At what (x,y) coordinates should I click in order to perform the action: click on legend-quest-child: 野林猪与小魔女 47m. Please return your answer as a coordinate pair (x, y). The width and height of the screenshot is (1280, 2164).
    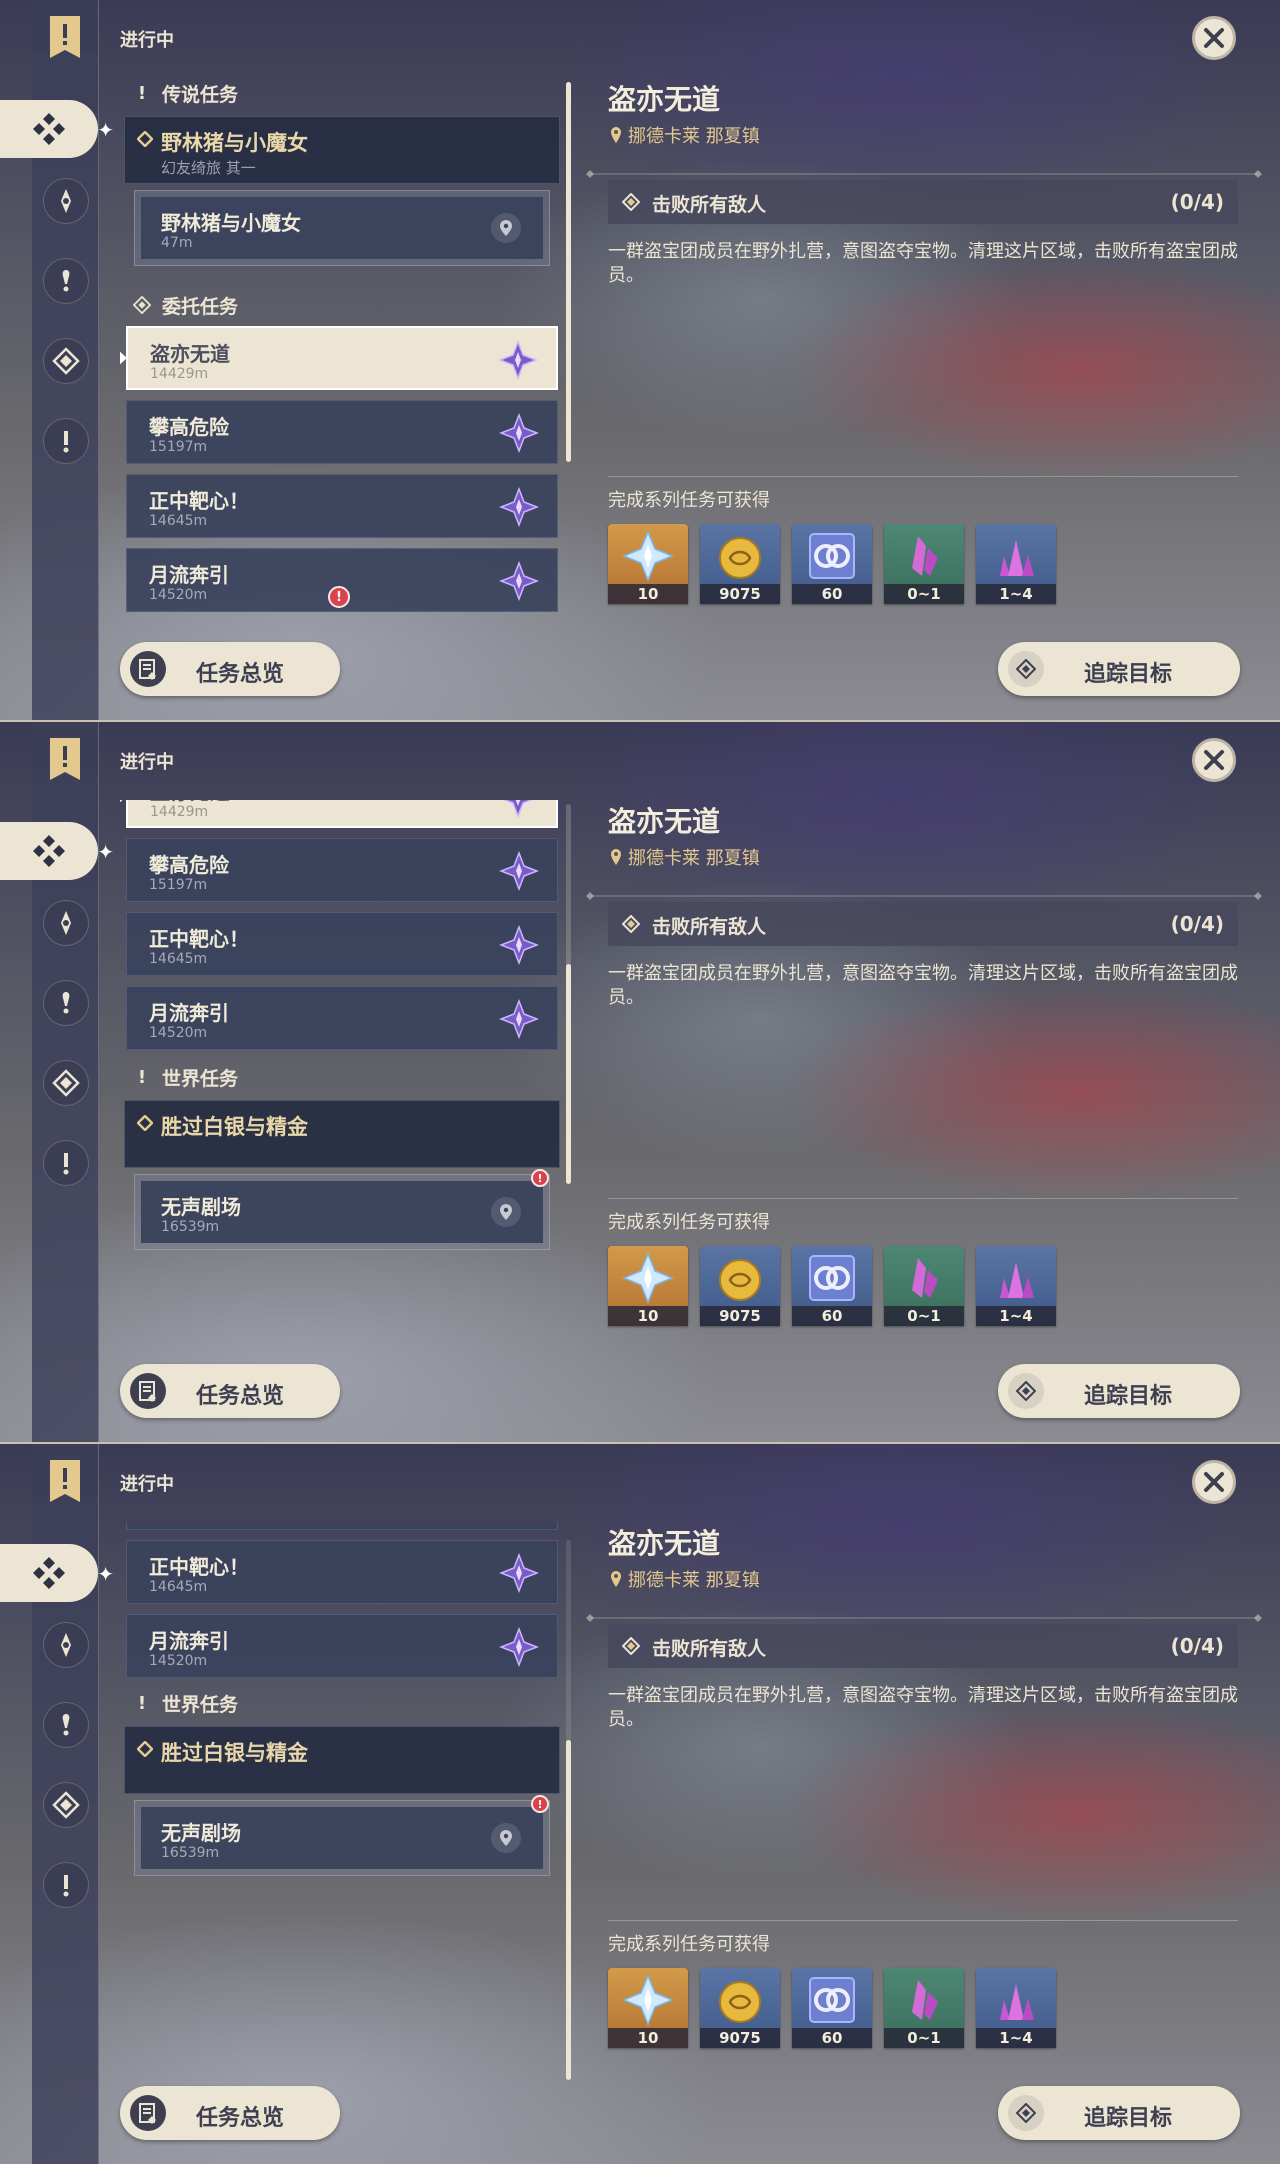
    Looking at the image, I should click on (342, 228).